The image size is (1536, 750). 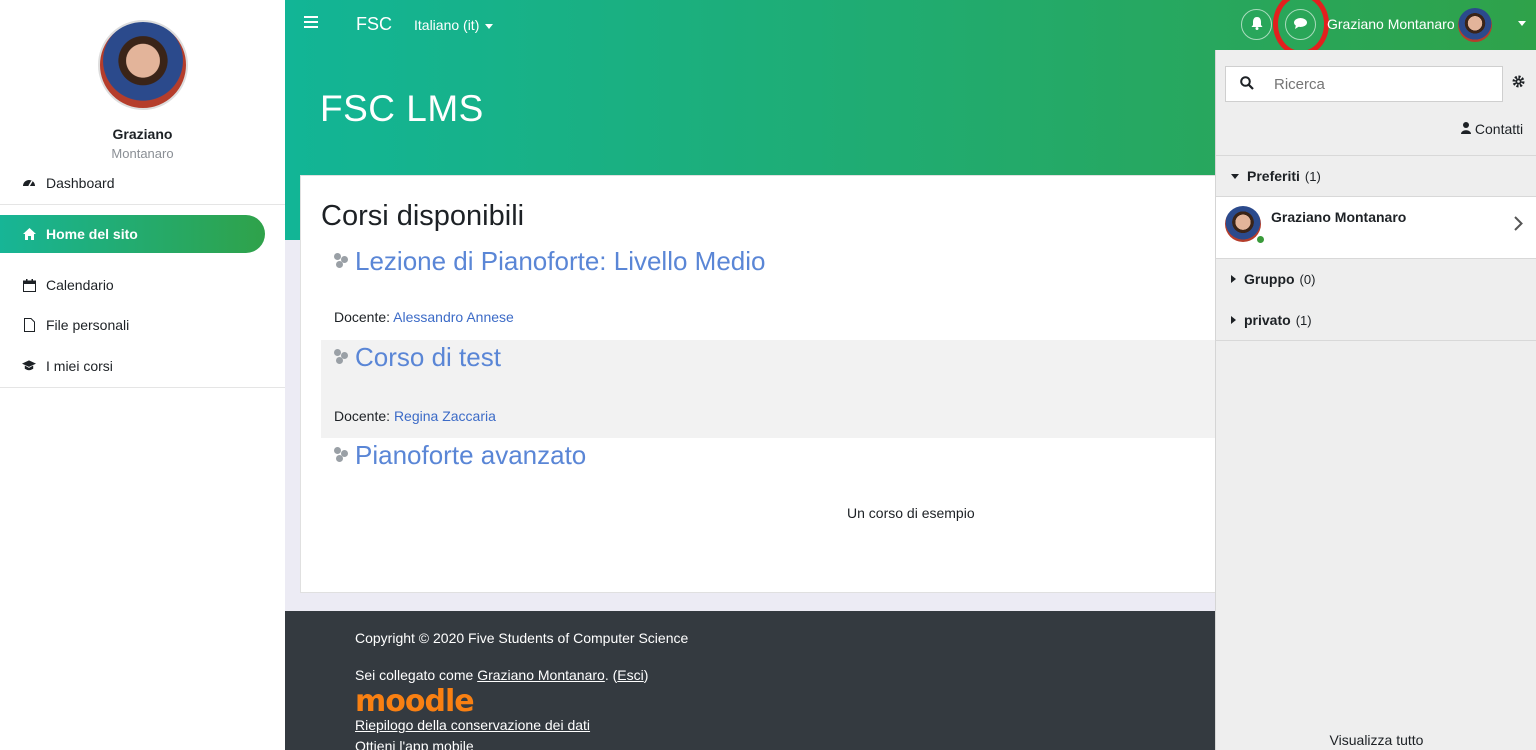 What do you see at coordinates (1376, 279) in the screenshot?
I see `group-group: Gruppo (0)` at bounding box center [1376, 279].